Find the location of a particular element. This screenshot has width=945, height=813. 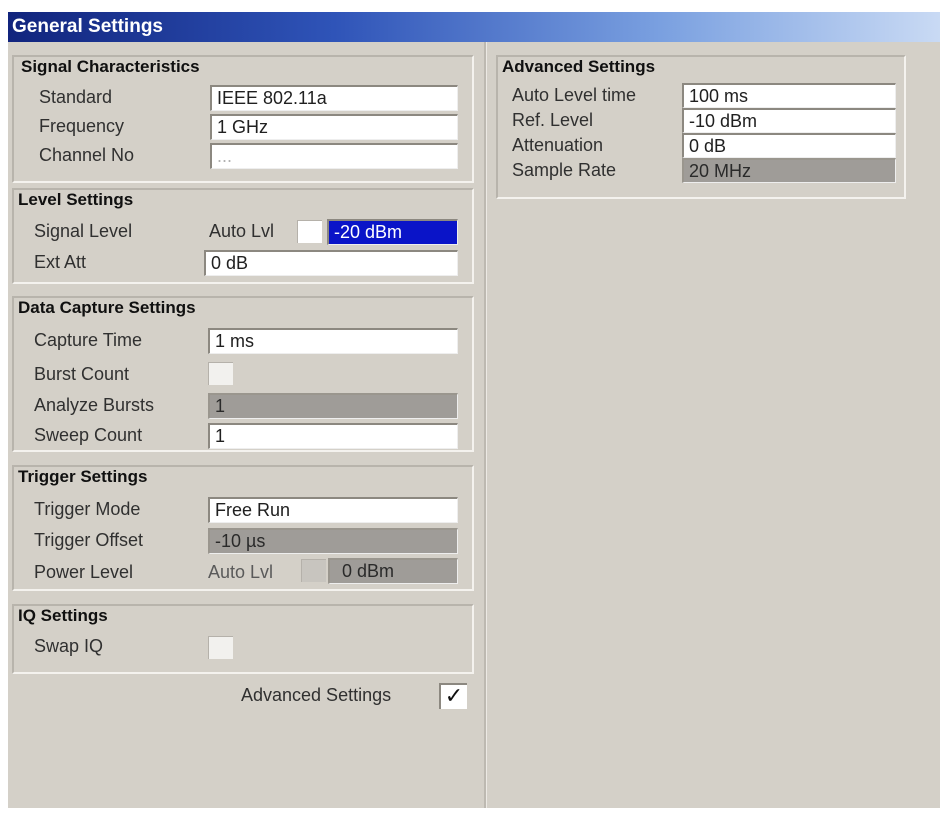

group-title: Trigger Settings is located at coordinates (83, 476).